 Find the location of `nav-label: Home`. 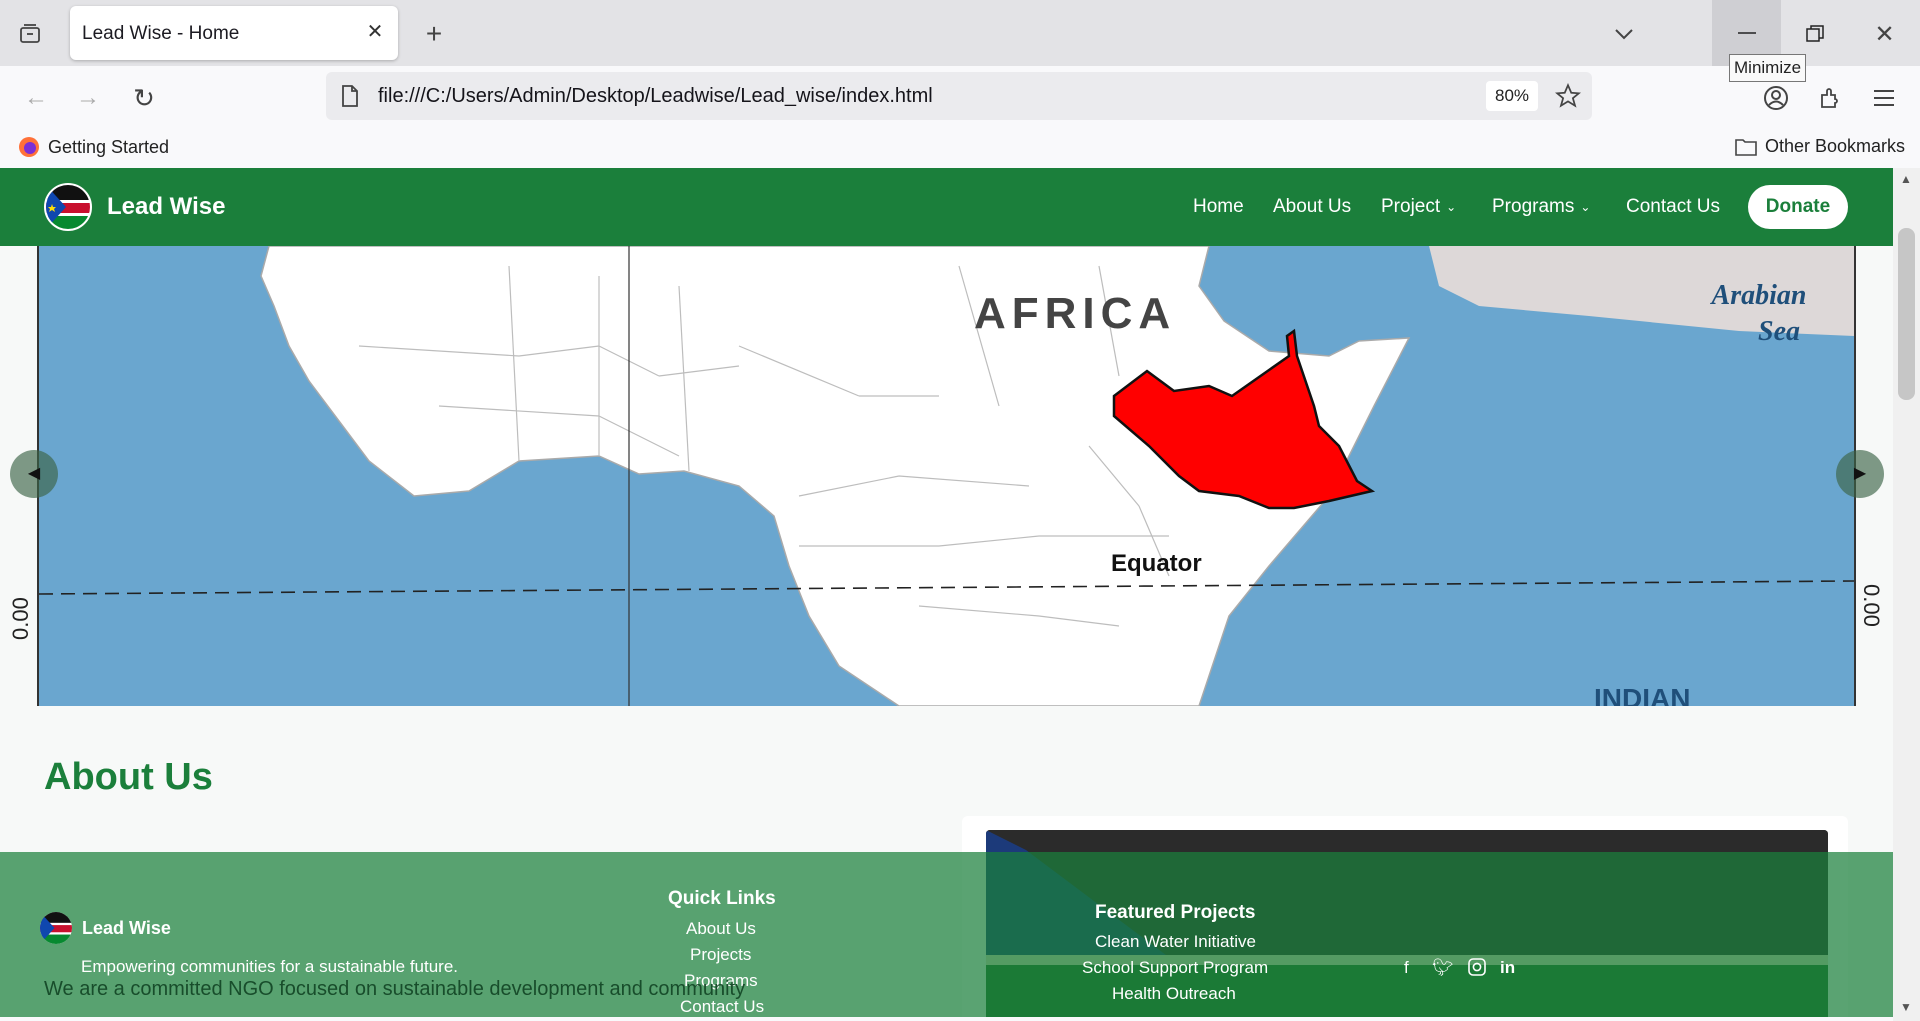

nav-label: Home is located at coordinates (1218, 206).